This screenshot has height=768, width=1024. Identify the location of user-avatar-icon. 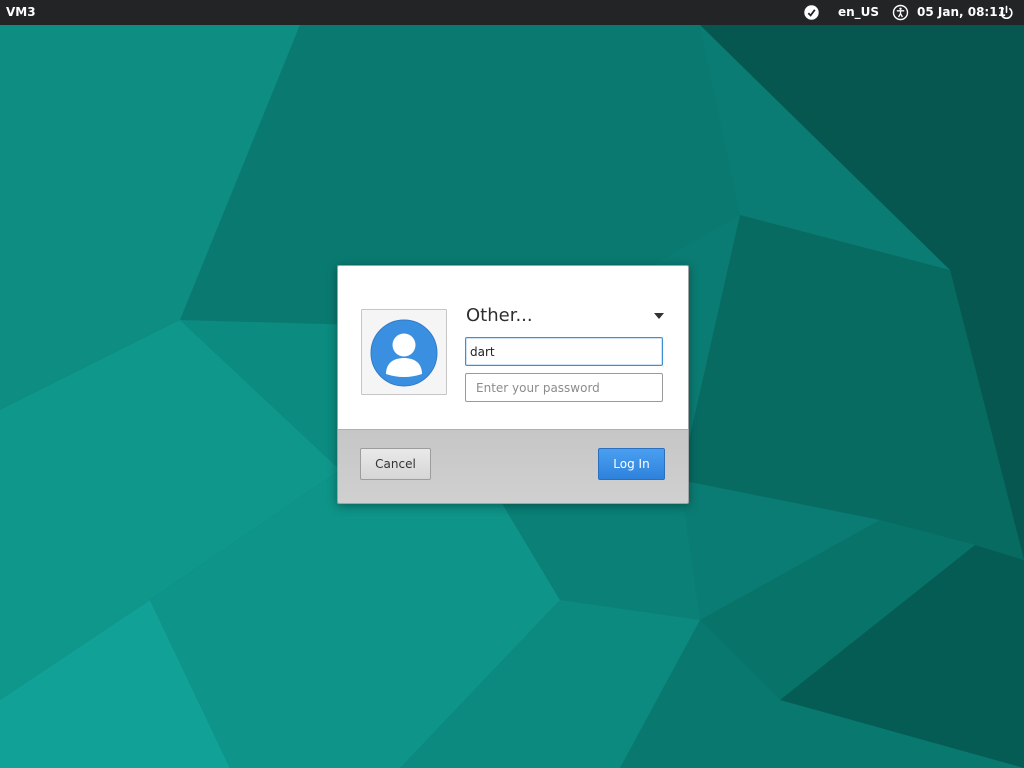
(404, 353).